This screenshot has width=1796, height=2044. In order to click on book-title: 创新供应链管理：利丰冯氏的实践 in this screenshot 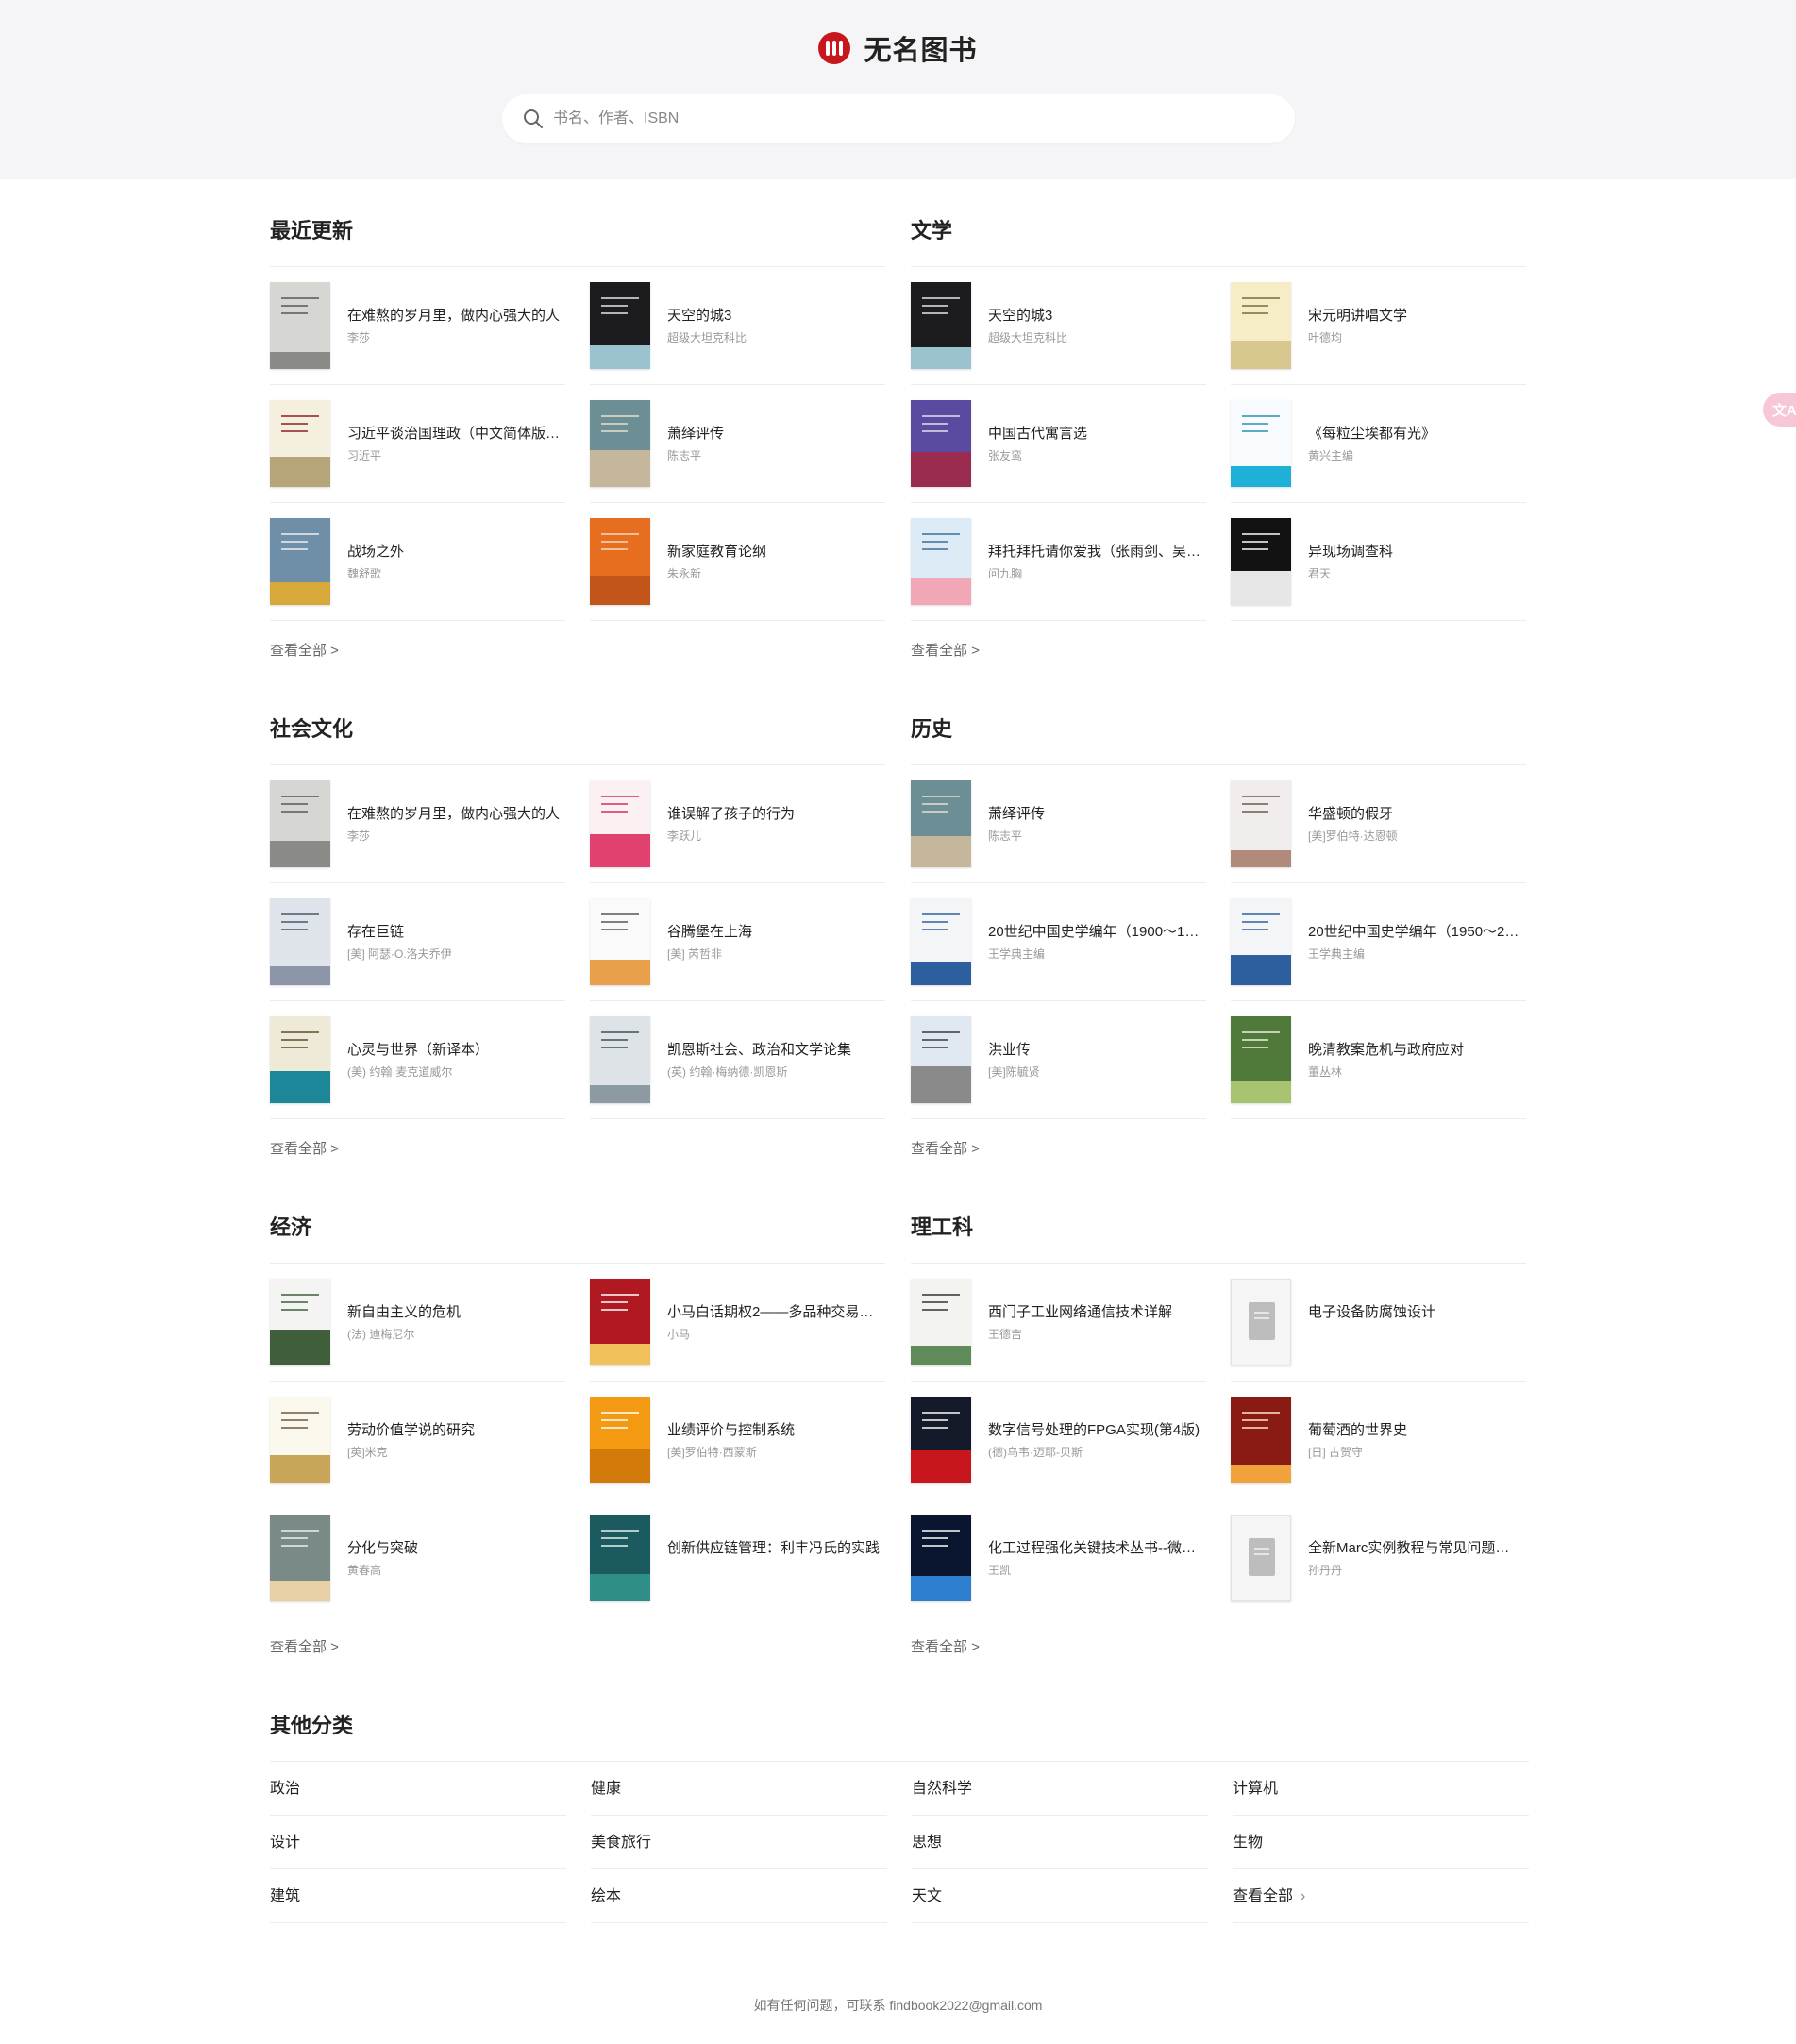, I will do `click(774, 1549)`.